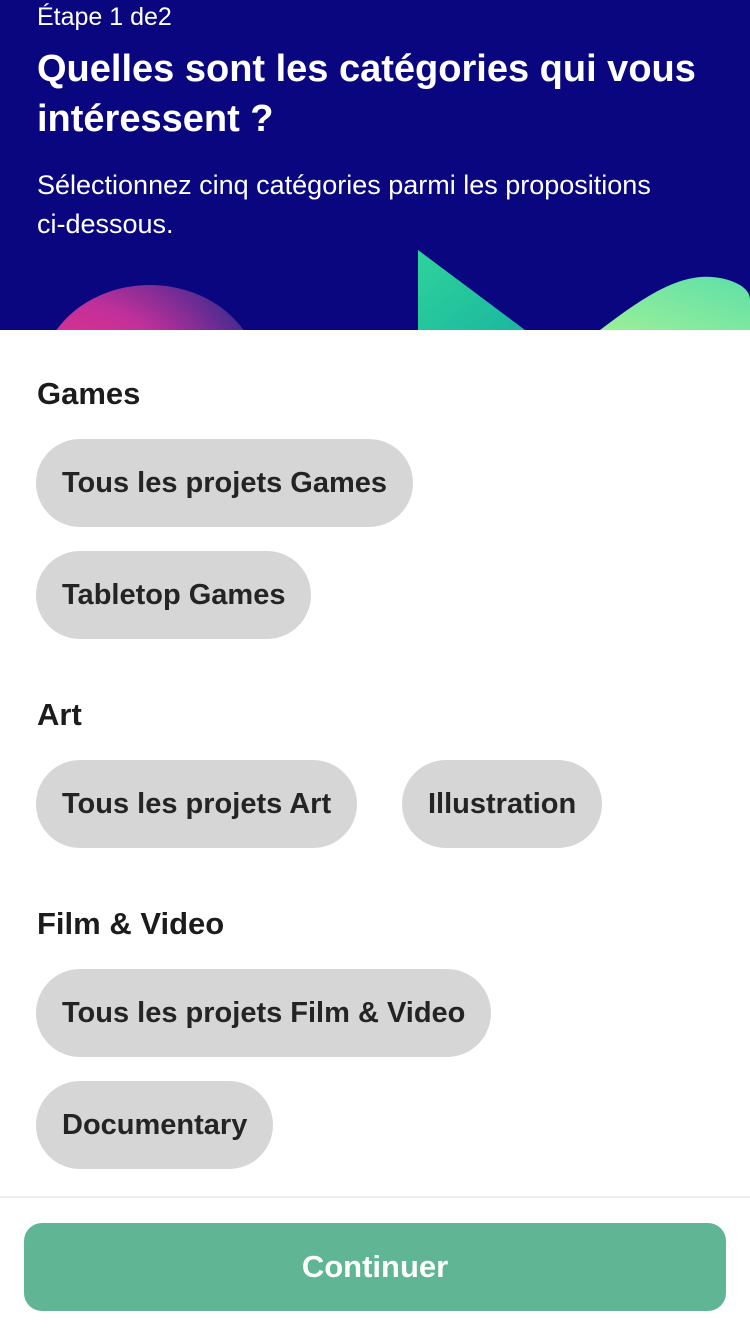 The height and width of the screenshot is (1334, 750). Describe the element at coordinates (104, 17) in the screenshot. I see `step-indicator: Étape 1 de2` at that location.